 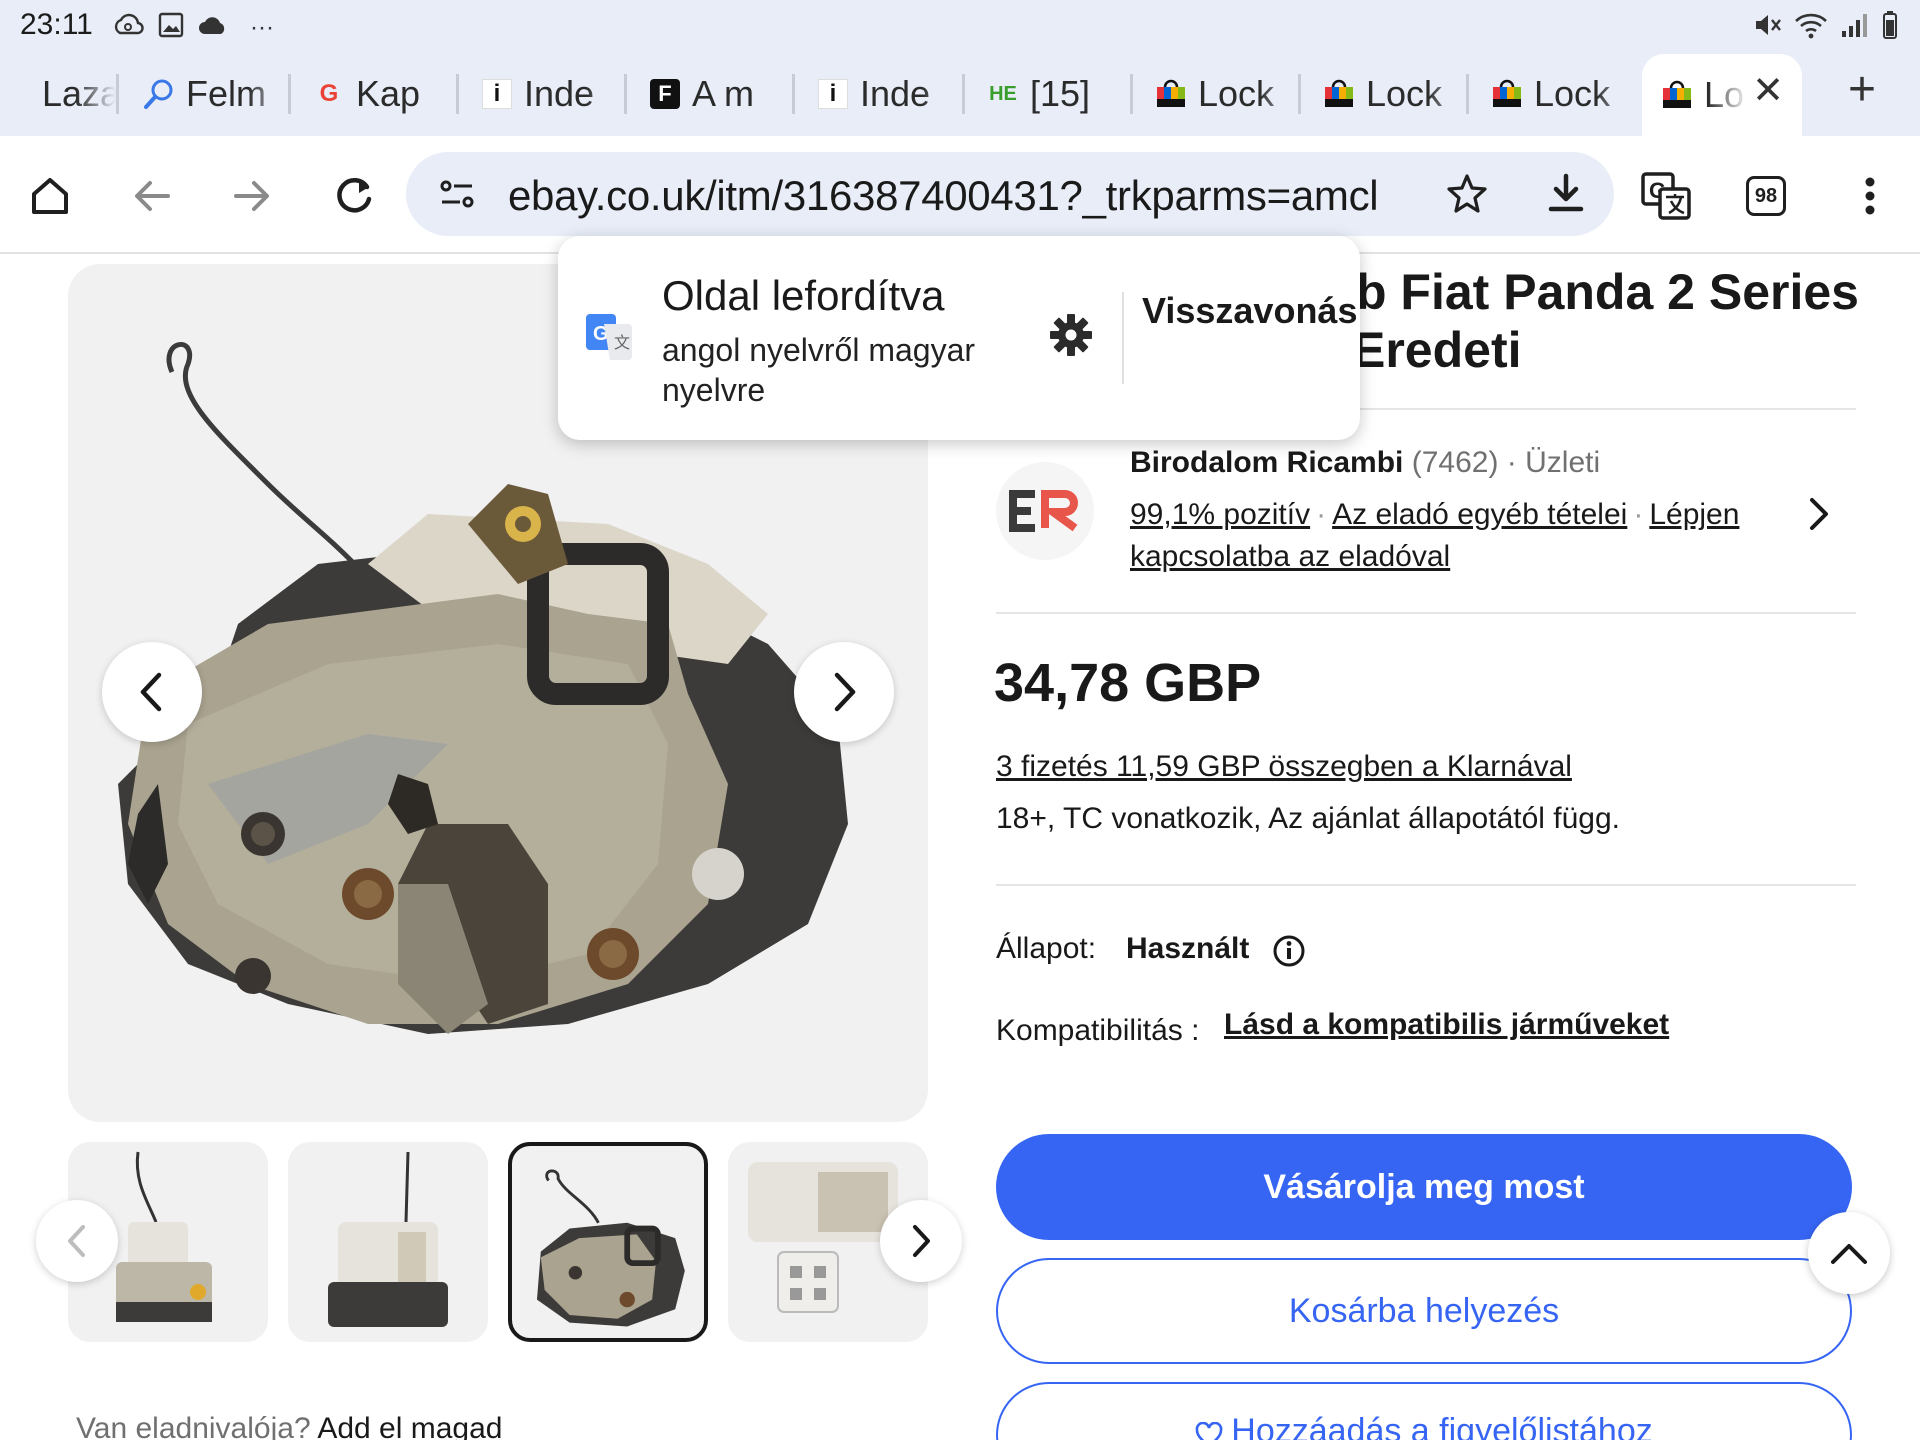 What do you see at coordinates (1556, 94) in the screenshot?
I see `tab-9: Lock` at bounding box center [1556, 94].